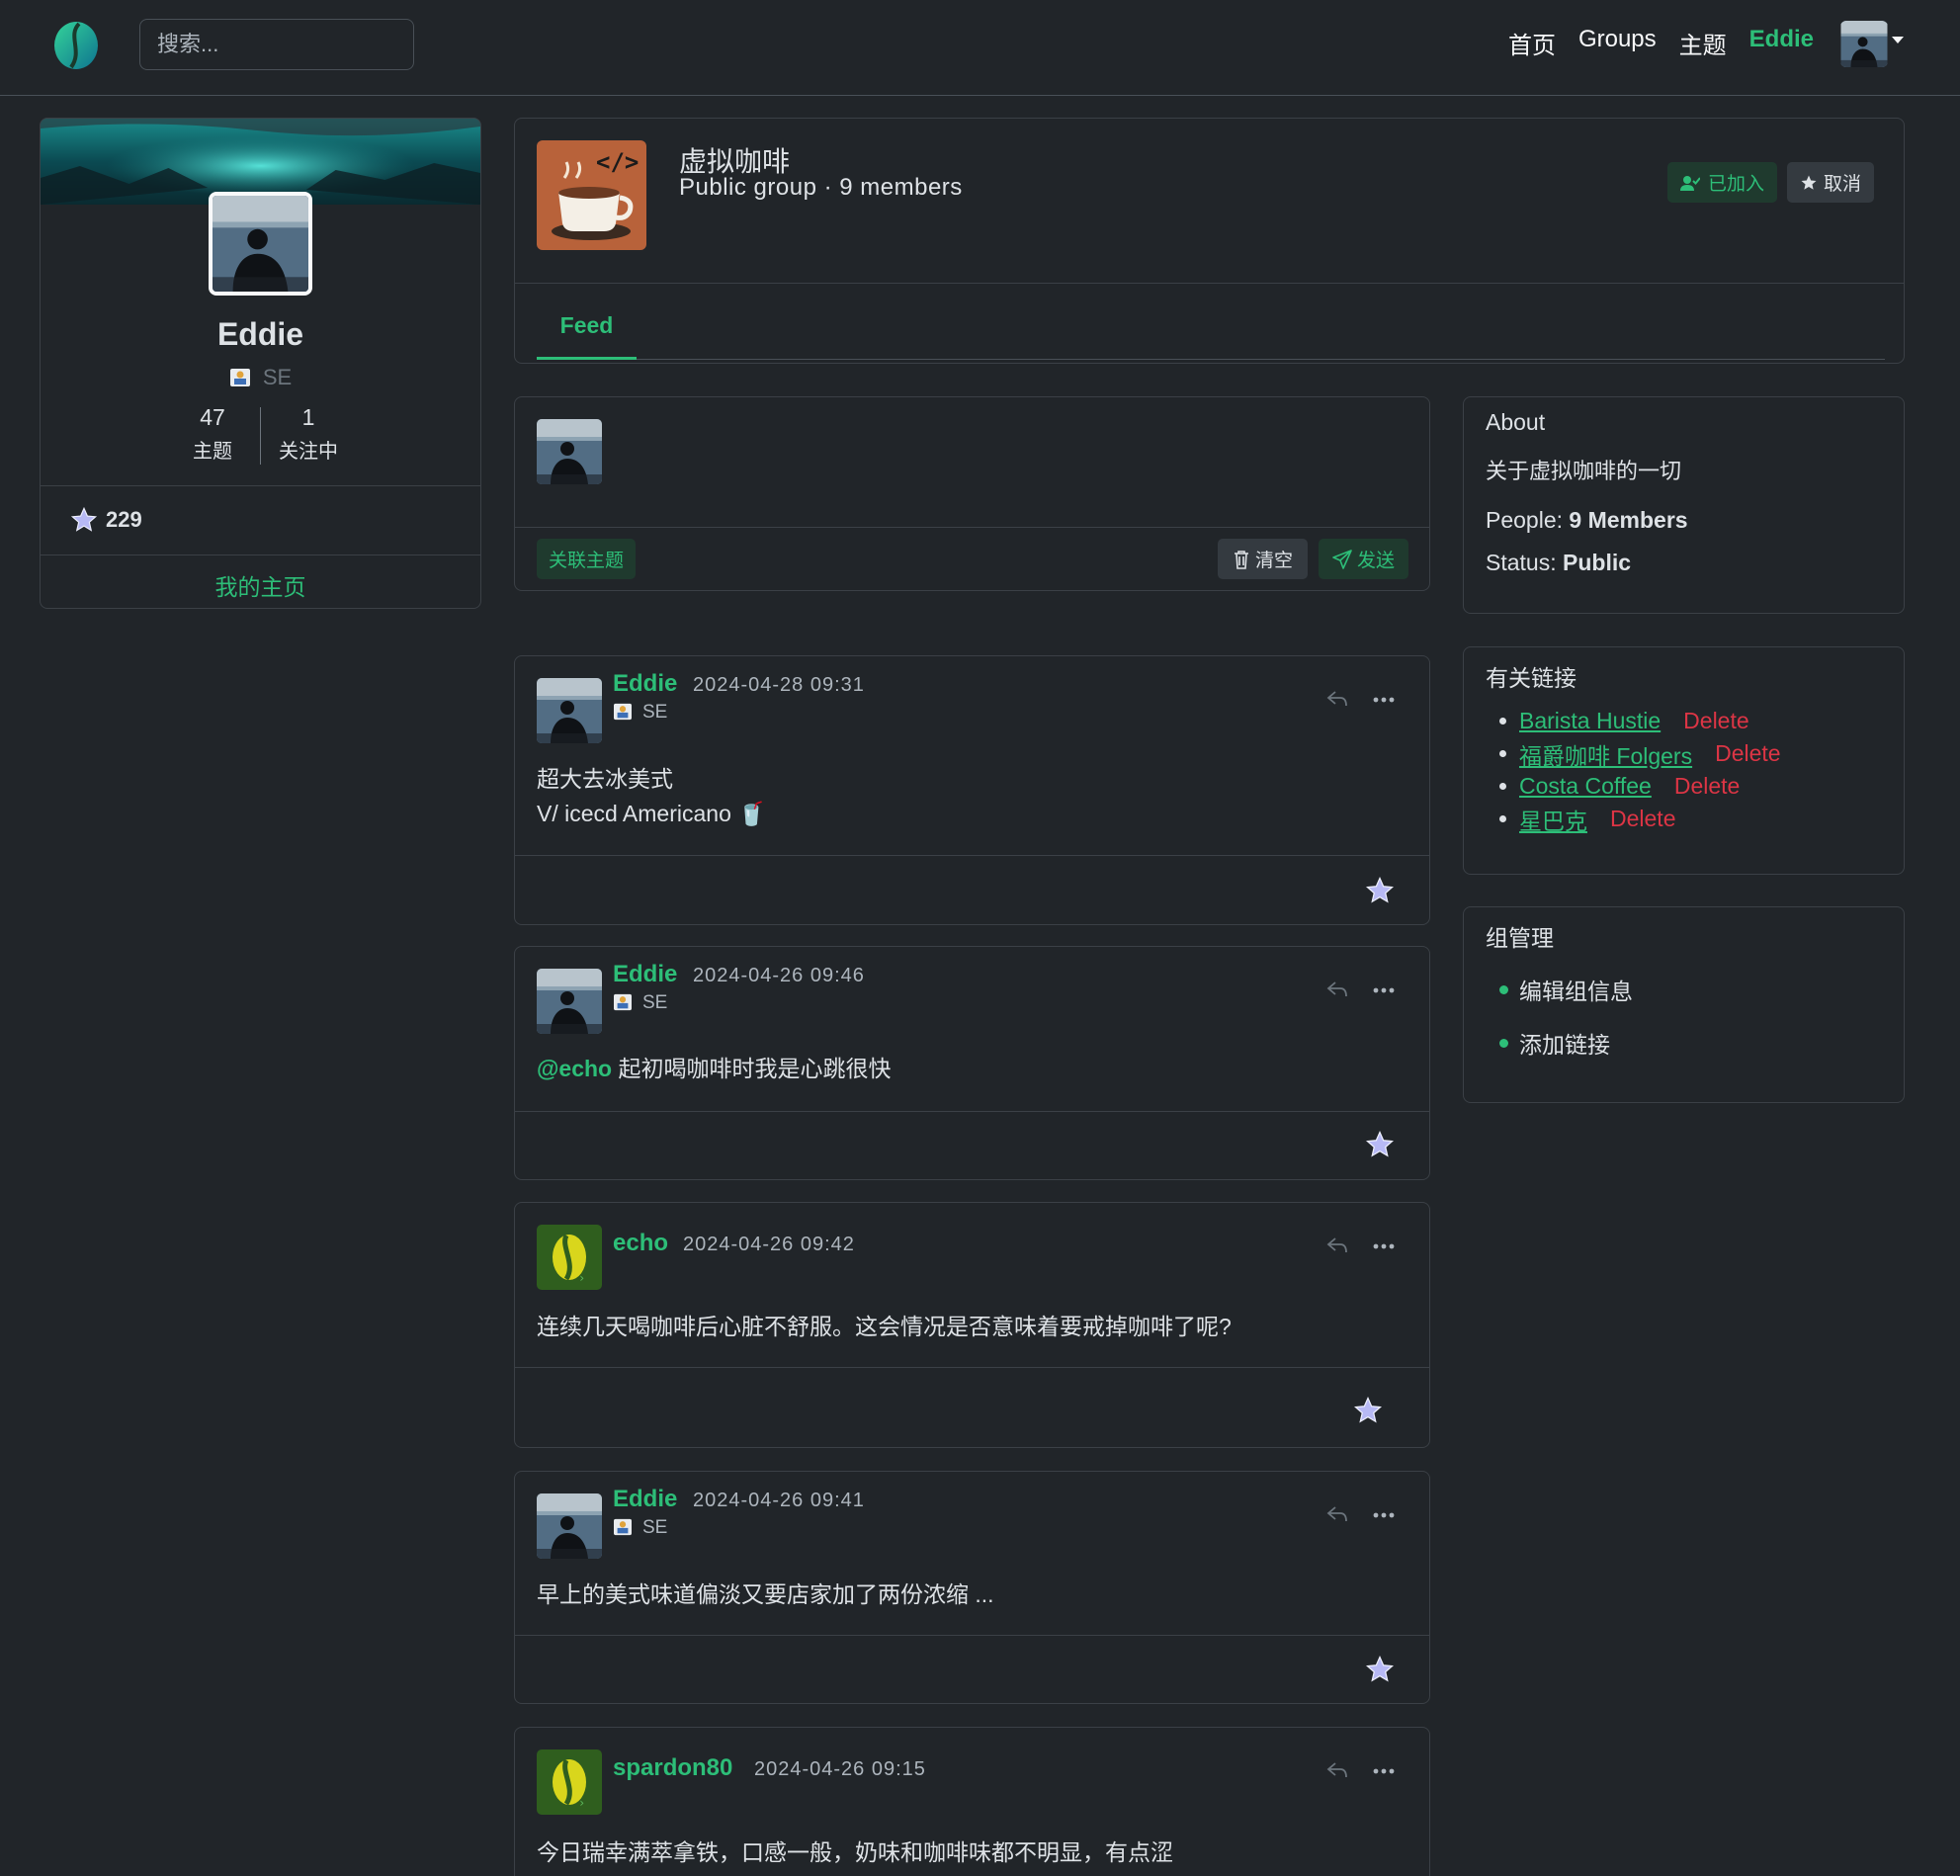 This screenshot has height=1876, width=1960. What do you see at coordinates (1590, 721) in the screenshot?
I see `related-link: Barista Hustie` at bounding box center [1590, 721].